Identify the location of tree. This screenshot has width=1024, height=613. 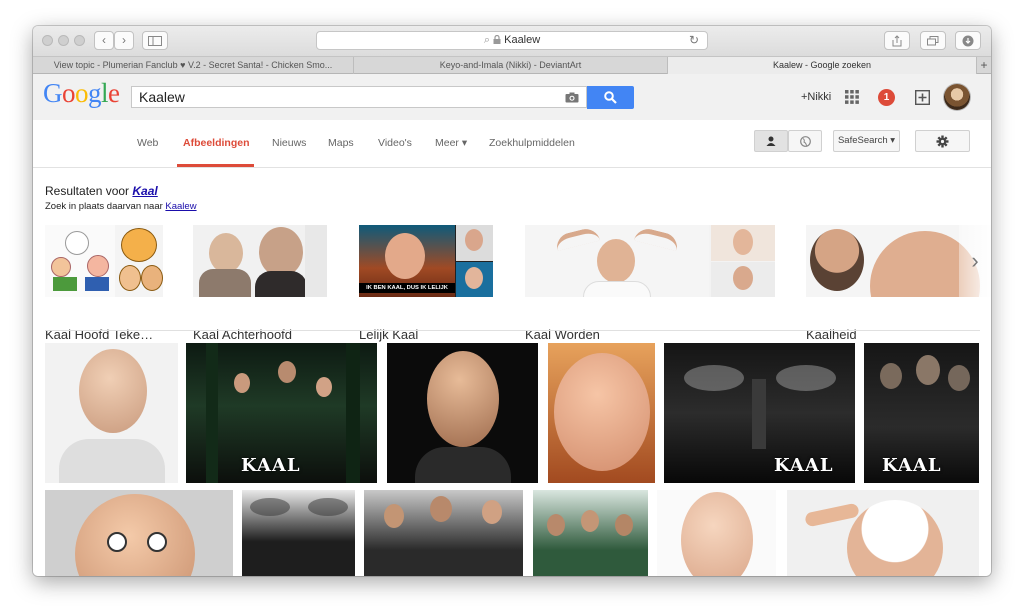
(353, 413).